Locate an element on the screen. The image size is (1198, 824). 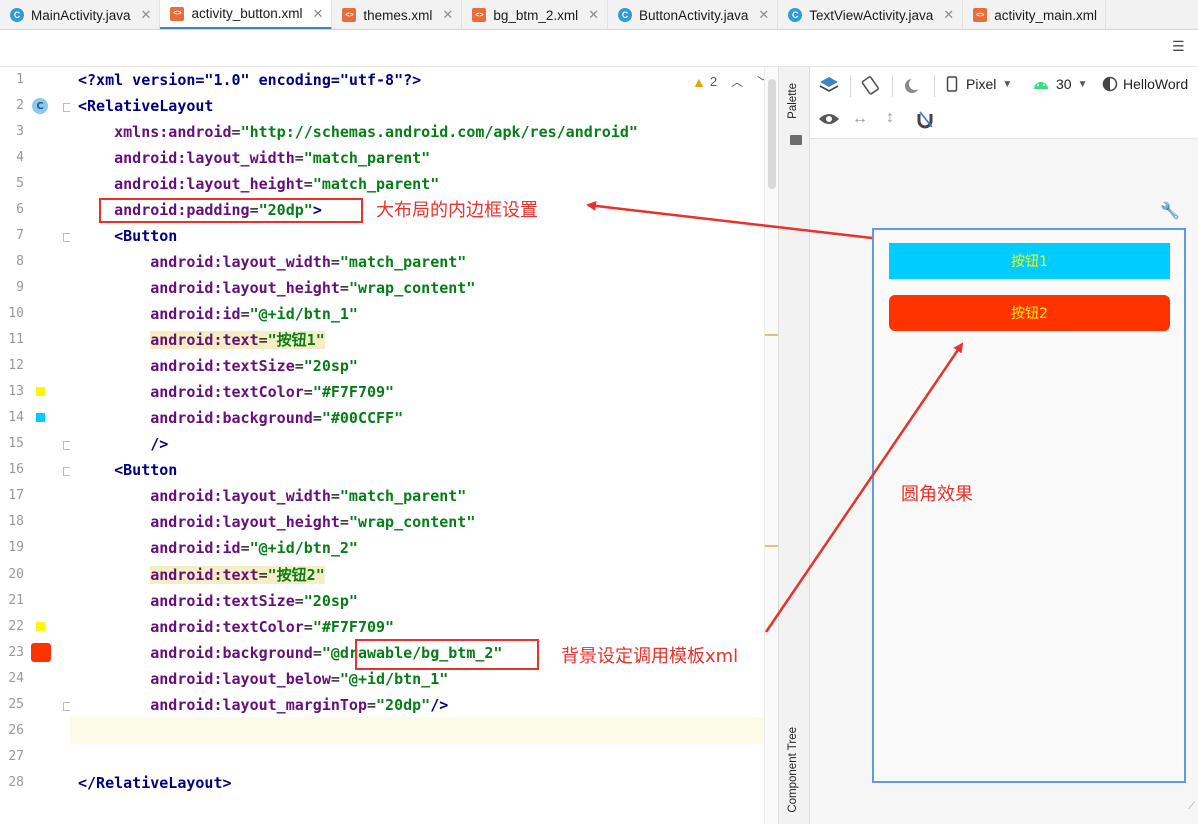
code-line: <?xml version="1.0" encoding="utf-8"?> is located at coordinates (250, 80).